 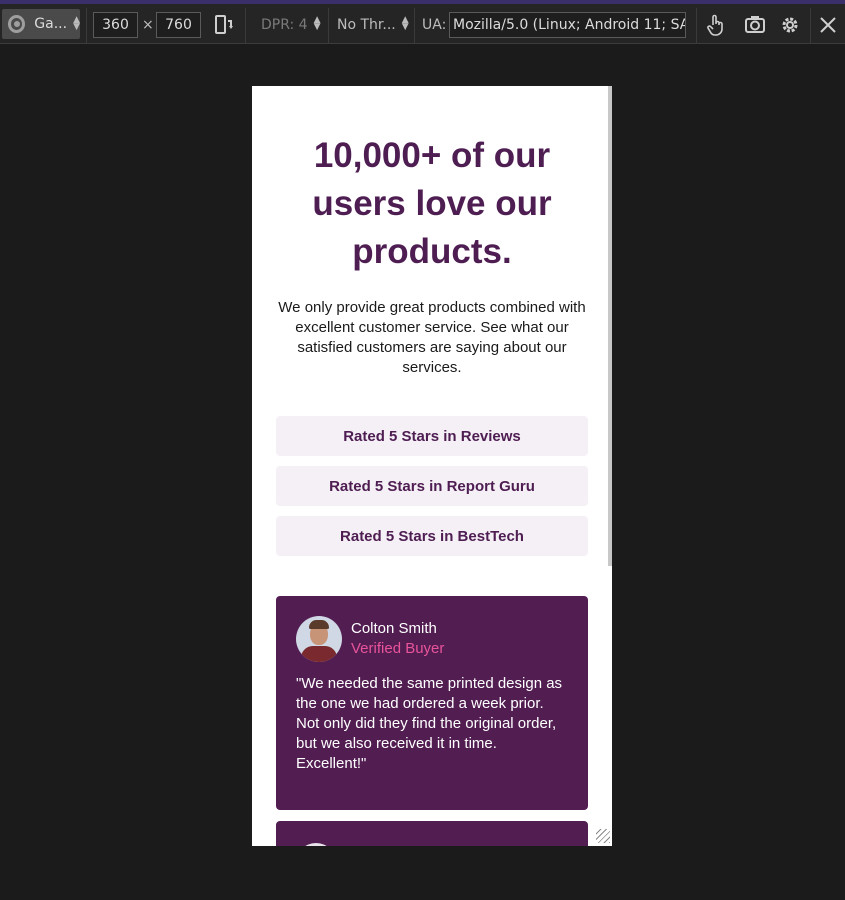 I want to click on ua-label: UA:, so click(x=434, y=25).